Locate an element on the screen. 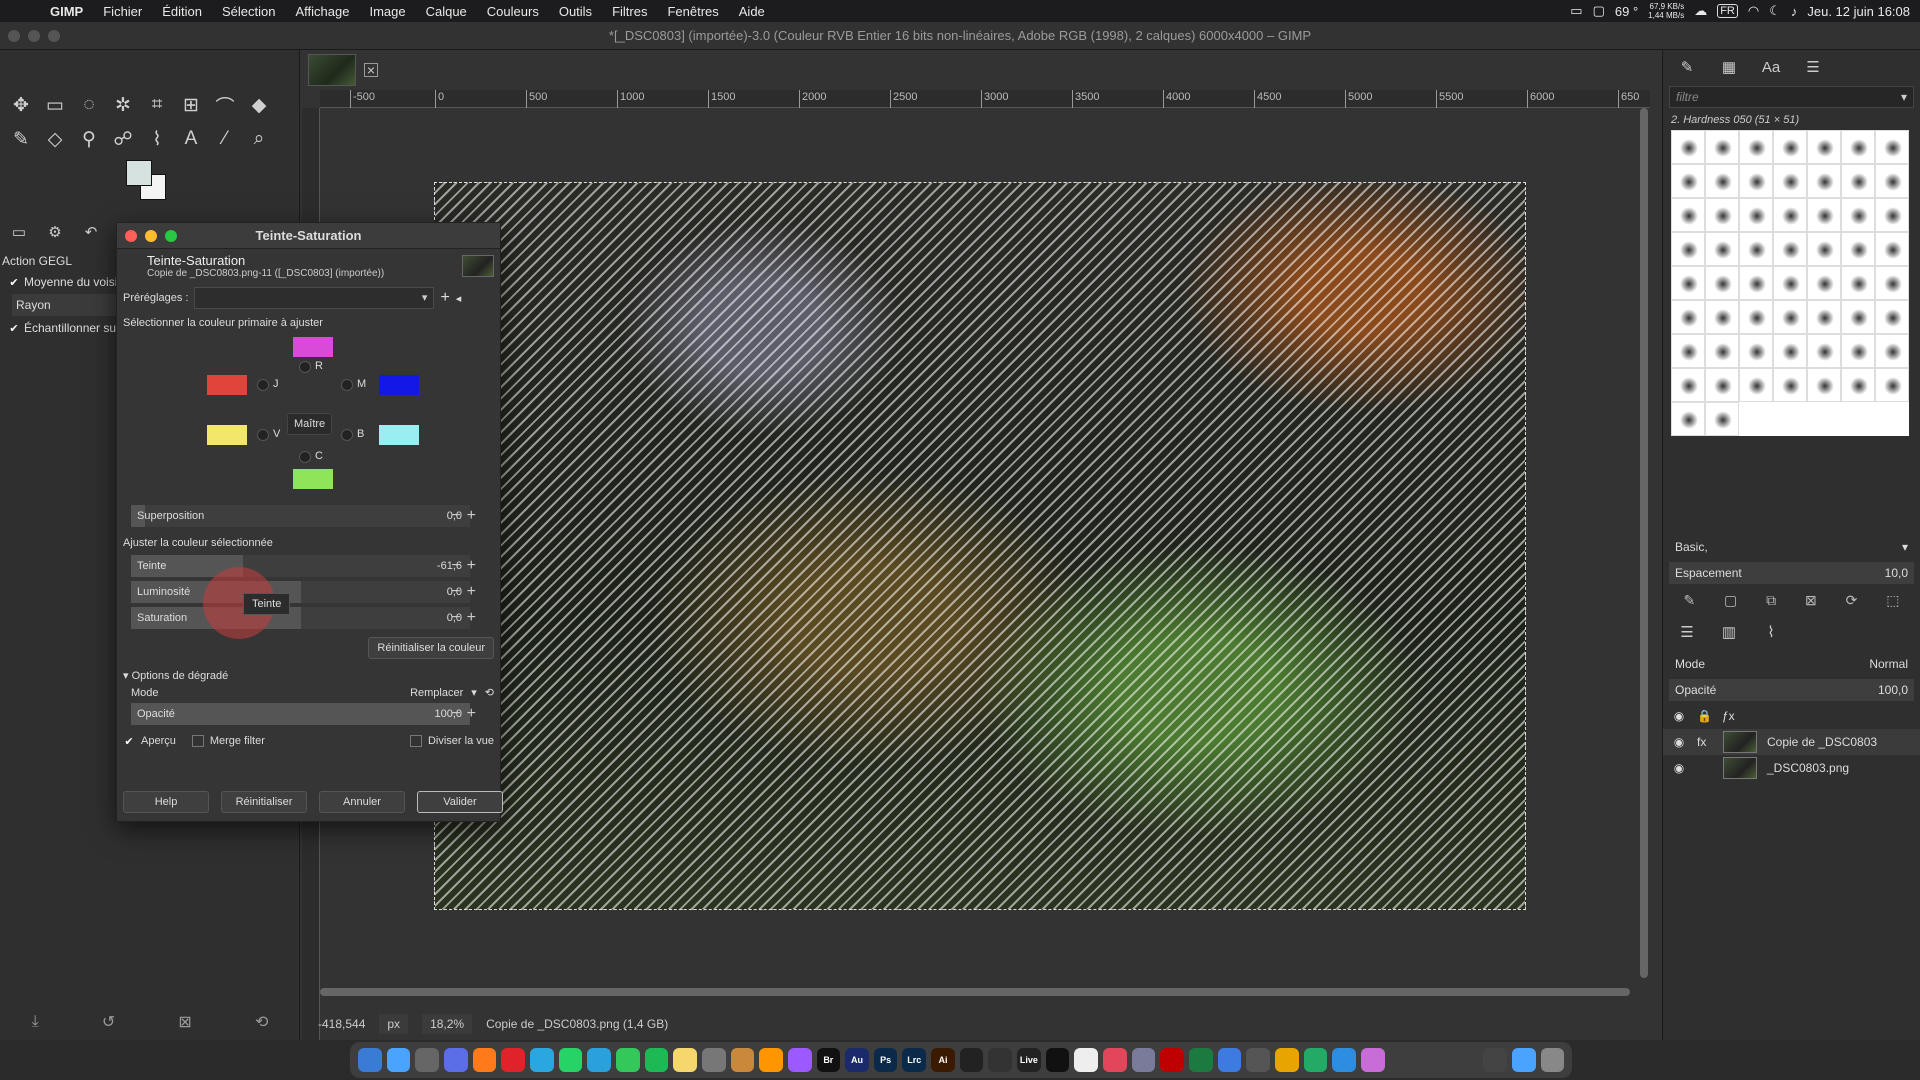 This screenshot has height=1080, width=1920. move-tool-icon: ✥ is located at coordinates (21, 105).